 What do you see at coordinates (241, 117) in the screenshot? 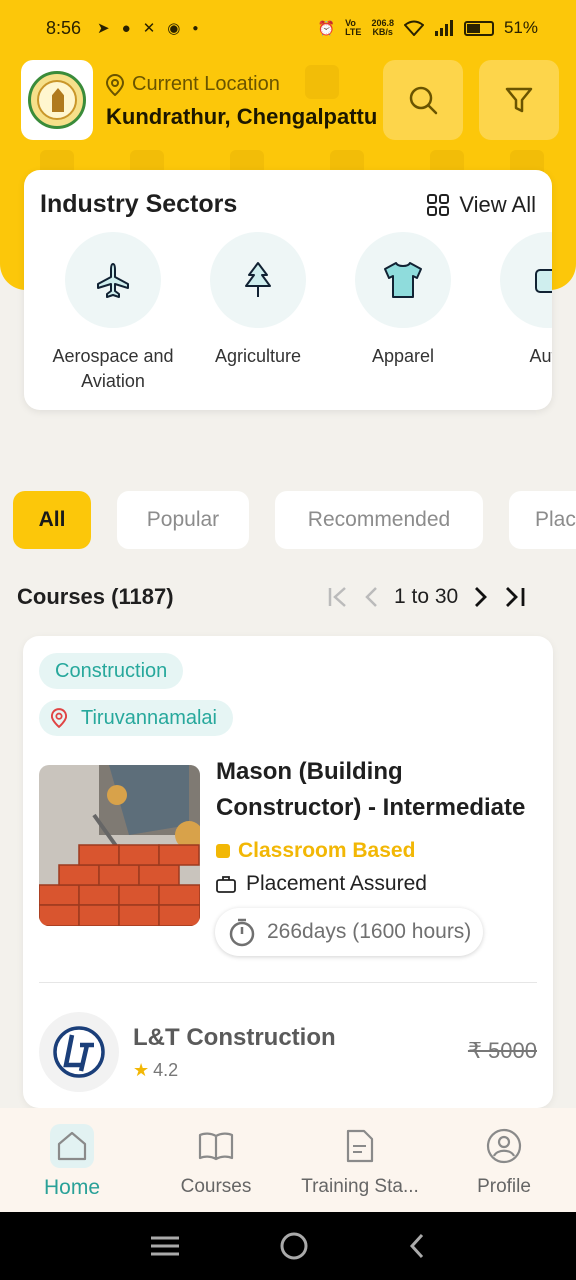
I see `current-location-value: Kundrathur, Chengalpattu` at bounding box center [241, 117].